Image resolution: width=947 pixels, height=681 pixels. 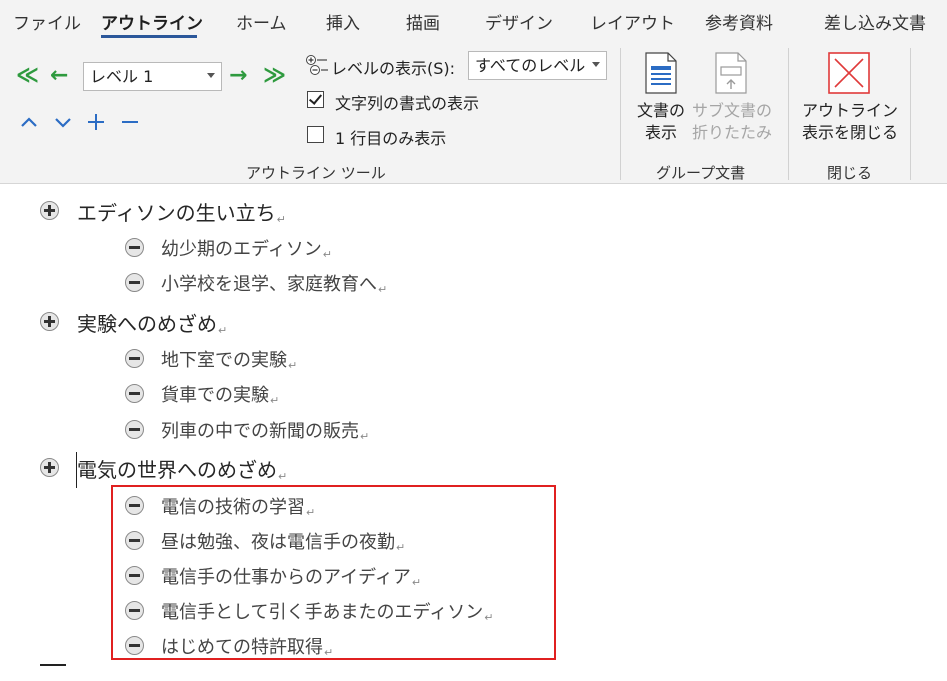 I want to click on outline-heading-2: 地下室での実験↵, so click(x=229, y=359).